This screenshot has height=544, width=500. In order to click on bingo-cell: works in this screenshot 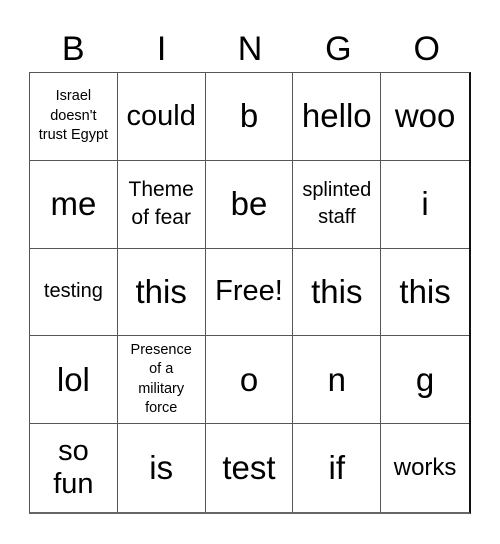, I will do `click(425, 468)`.